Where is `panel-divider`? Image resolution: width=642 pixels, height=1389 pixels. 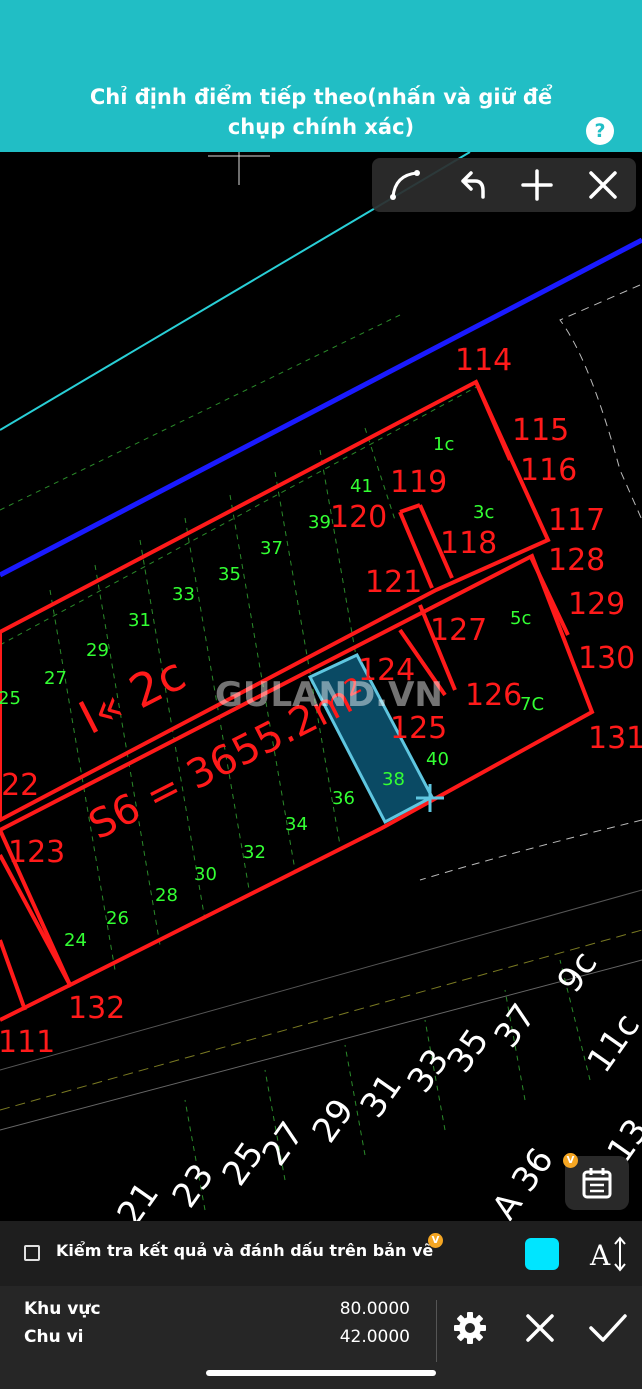
panel-divider is located at coordinates (436, 1331).